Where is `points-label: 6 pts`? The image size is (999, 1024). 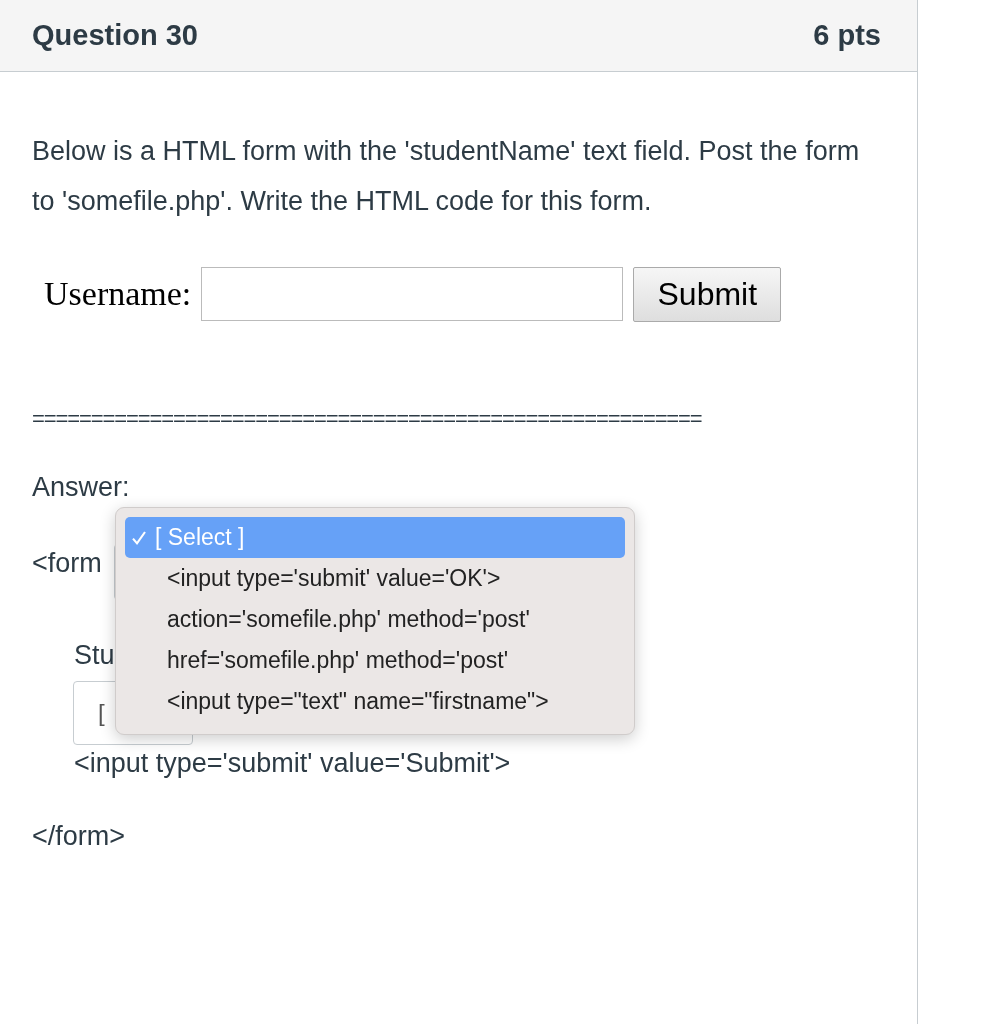
points-label: 6 pts is located at coordinates (847, 35).